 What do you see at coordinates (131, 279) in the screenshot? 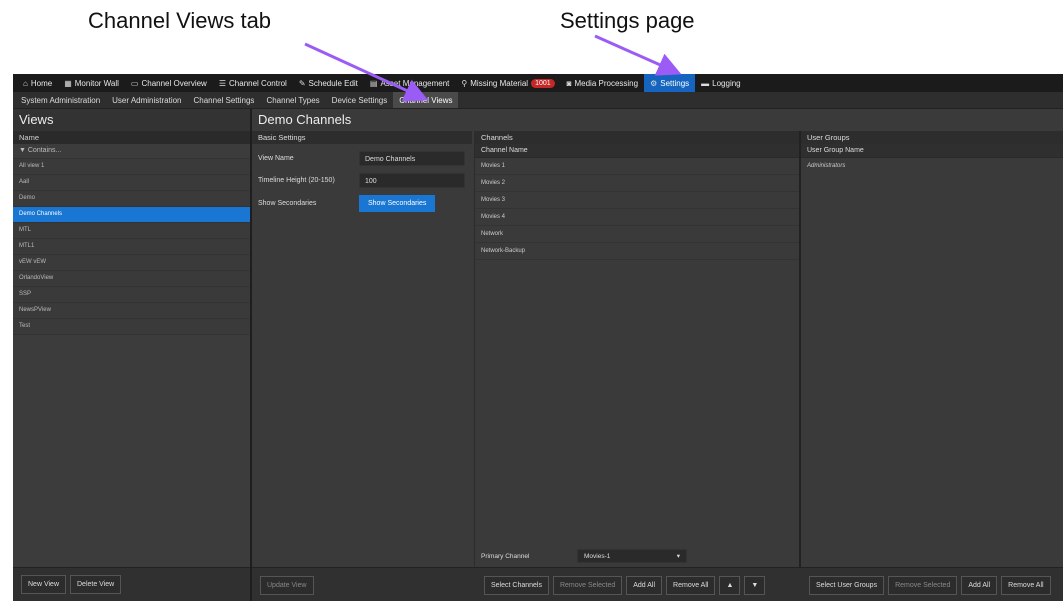
I see `view-list-item: OrlandoView` at bounding box center [131, 279].